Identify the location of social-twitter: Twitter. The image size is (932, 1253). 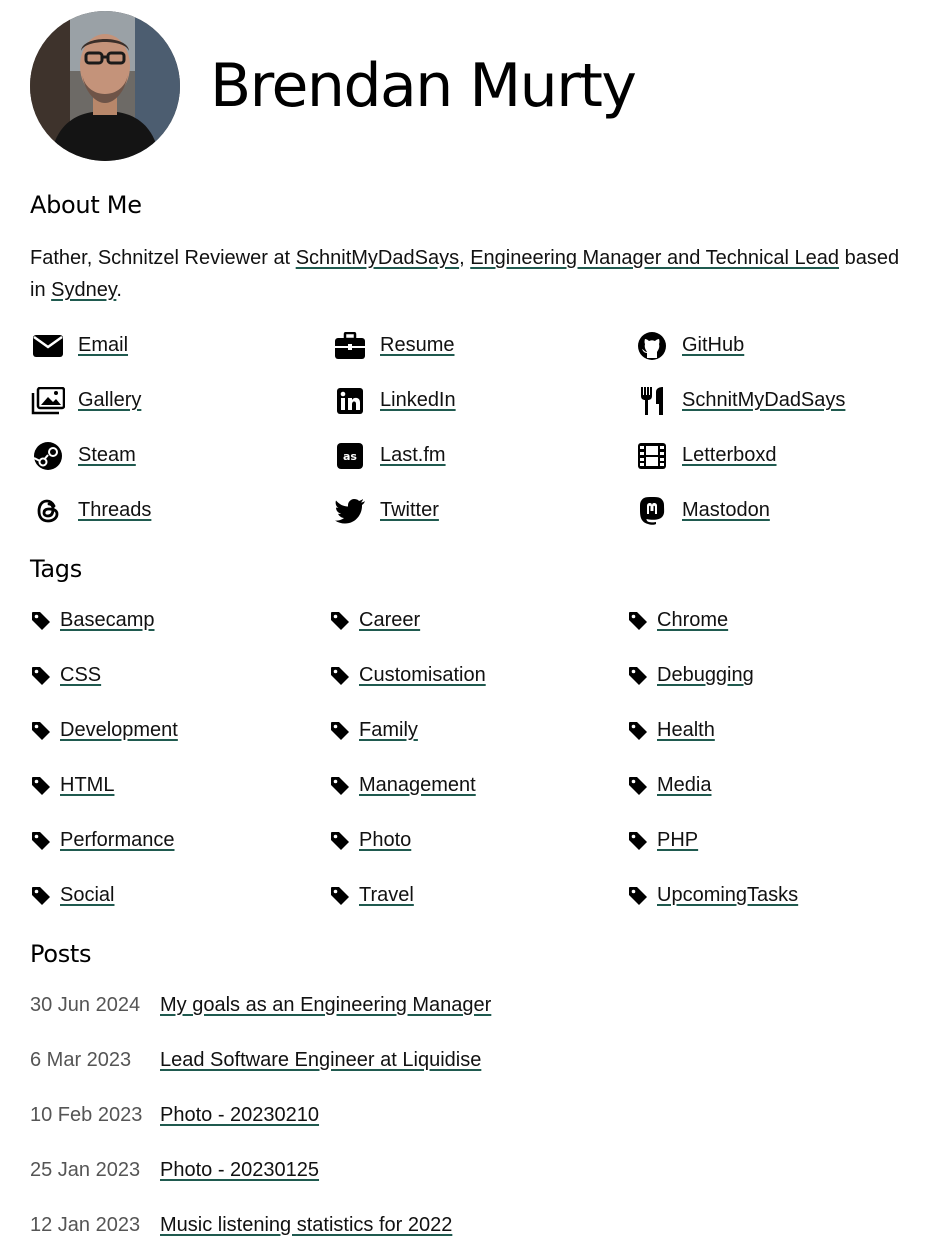
(483, 510).